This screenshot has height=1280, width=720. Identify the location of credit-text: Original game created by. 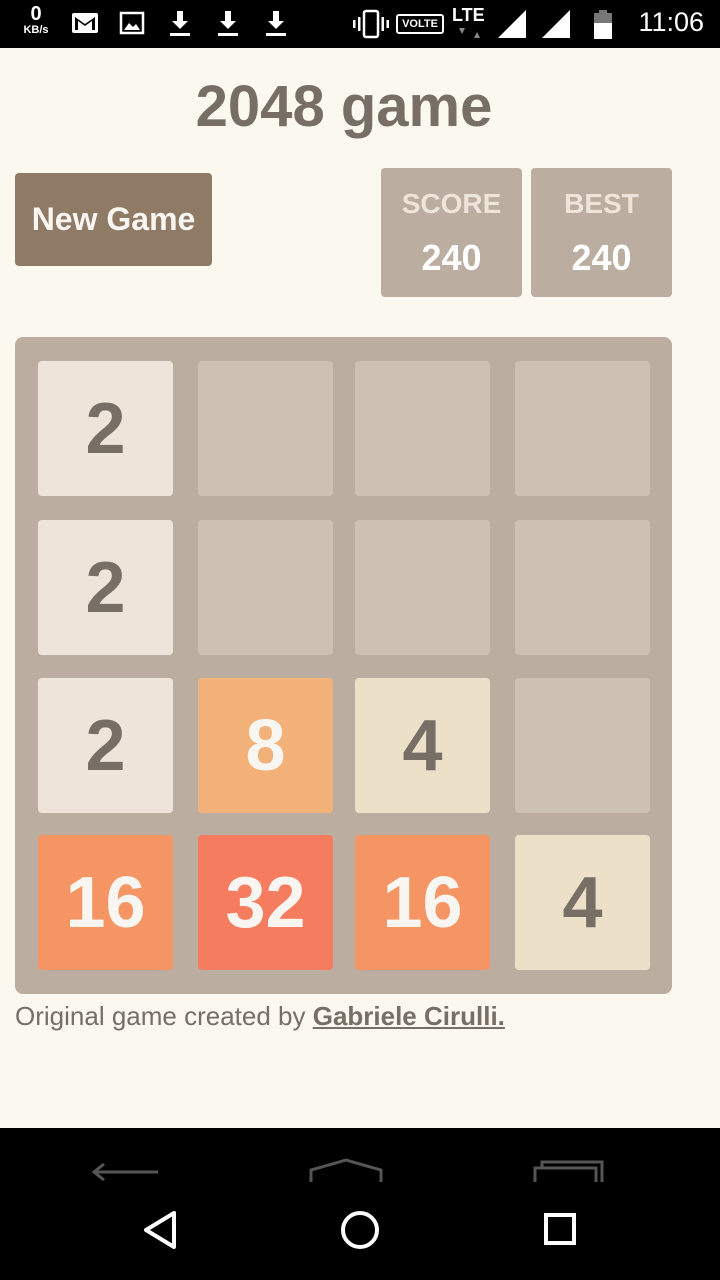
(164, 1016).